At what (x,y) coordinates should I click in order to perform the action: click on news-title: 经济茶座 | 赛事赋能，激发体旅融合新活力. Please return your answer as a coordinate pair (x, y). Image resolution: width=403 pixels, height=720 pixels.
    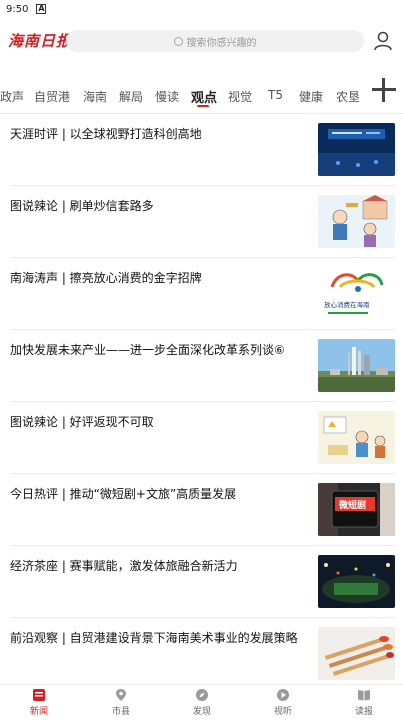
    Looking at the image, I should click on (157, 566).